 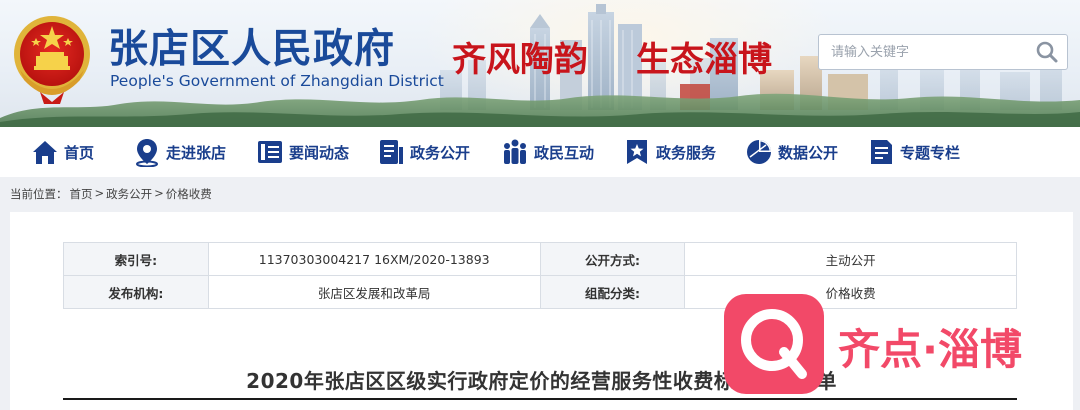 What do you see at coordinates (136, 259) in the screenshot?
I see `index-number-label: 索引号:` at bounding box center [136, 259].